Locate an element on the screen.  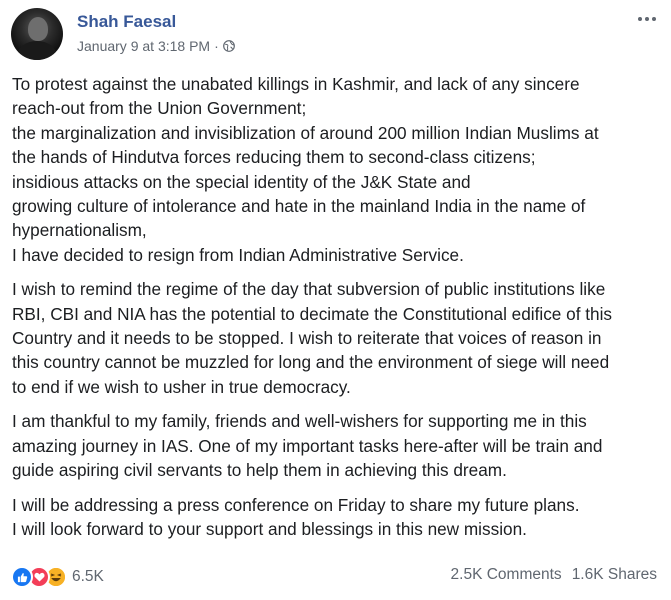
post-stats: 2.5K Comments 1.6K Shares is located at coordinates (554, 575).